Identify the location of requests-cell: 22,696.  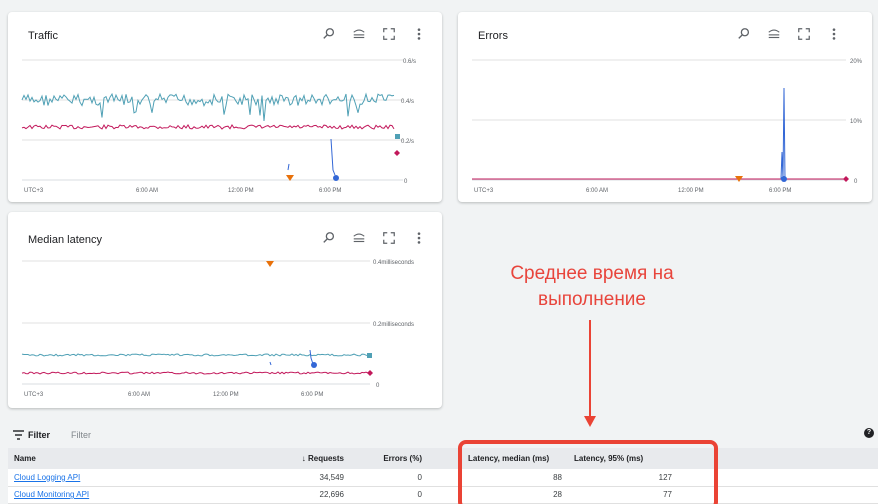
(331, 494).